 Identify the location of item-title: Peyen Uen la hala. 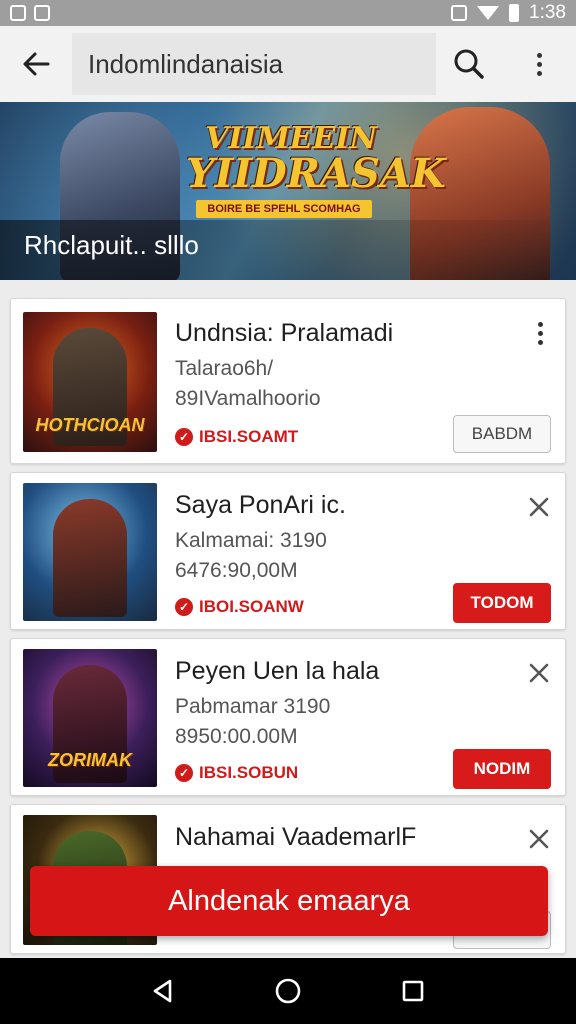
(277, 671).